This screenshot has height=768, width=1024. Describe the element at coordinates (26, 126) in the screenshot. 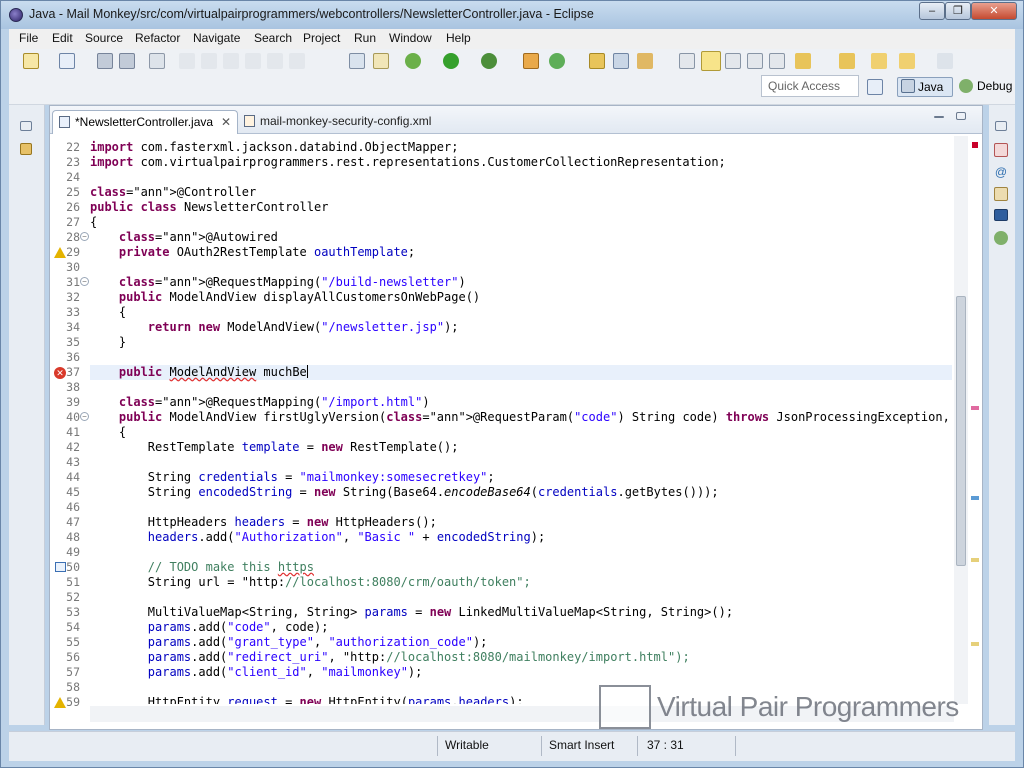

I see `restore-icon` at that location.